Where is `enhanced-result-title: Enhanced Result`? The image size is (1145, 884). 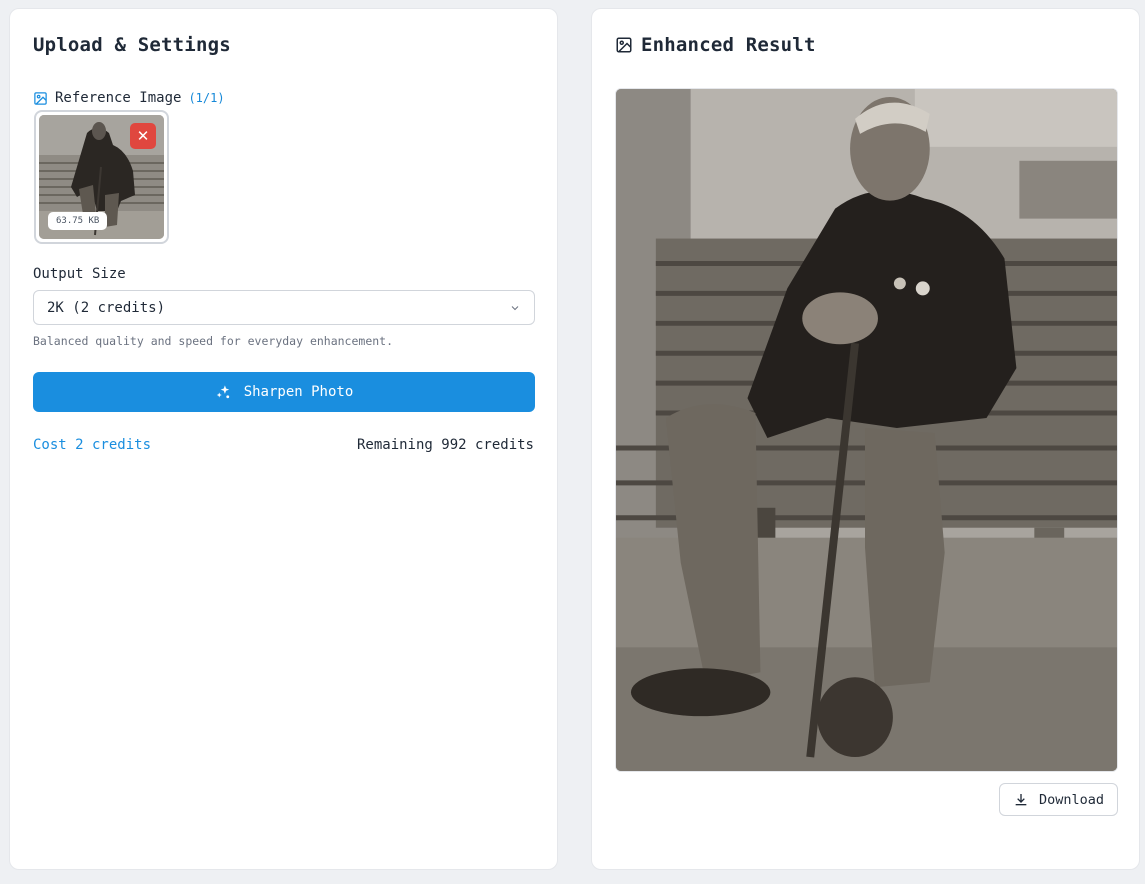
enhanced-result-title: Enhanced Result is located at coordinates (728, 45).